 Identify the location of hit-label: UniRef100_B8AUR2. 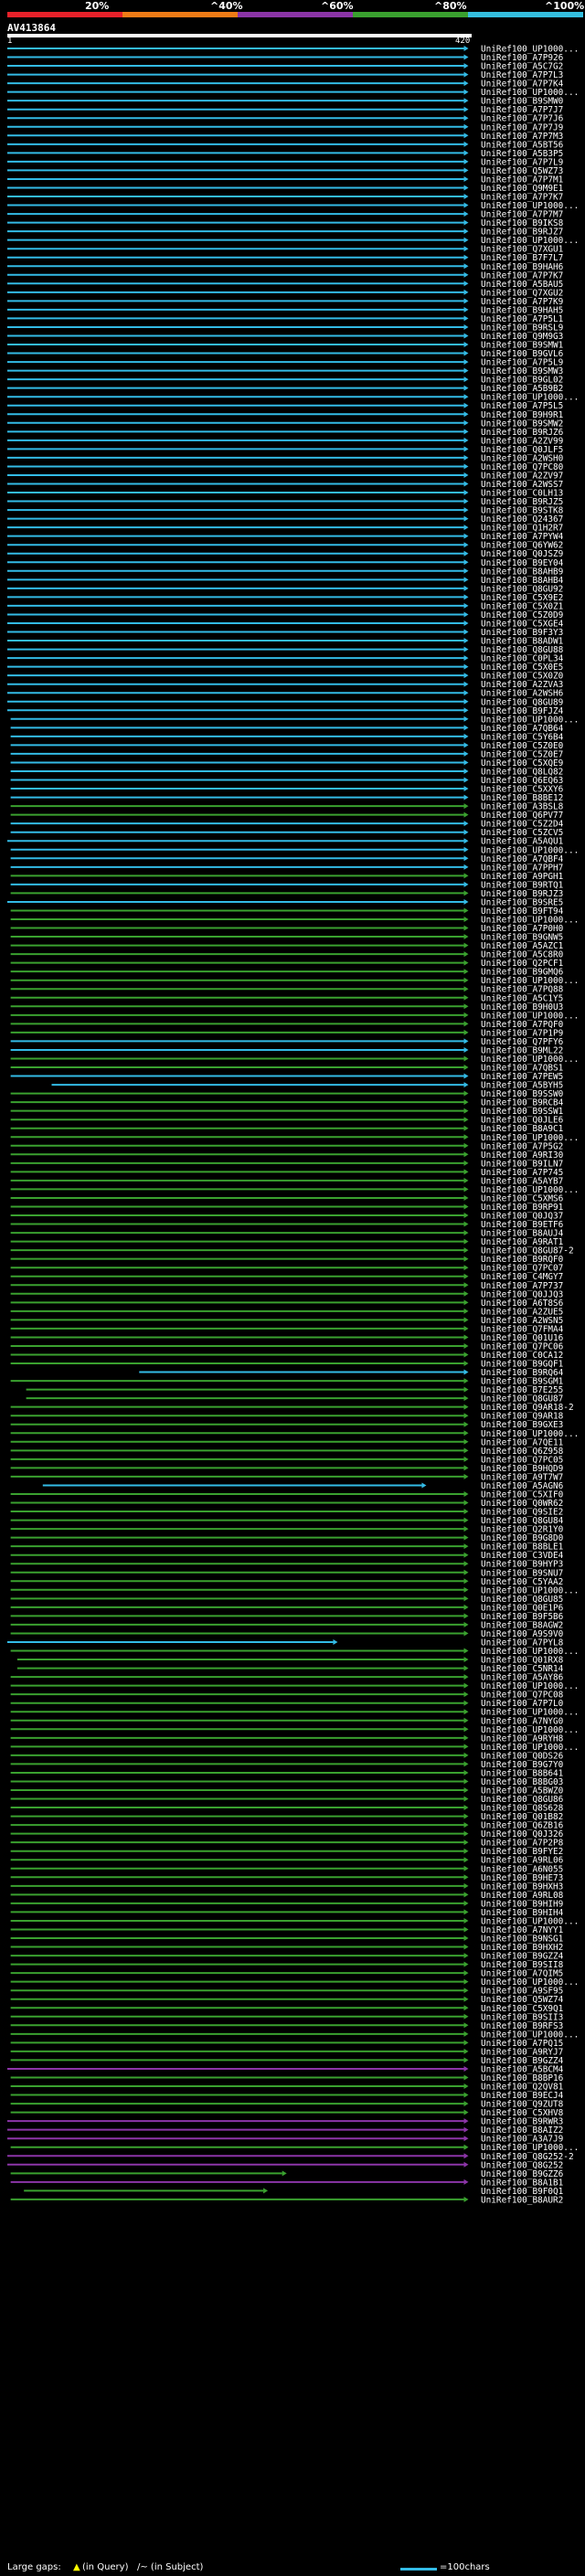
(522, 2200).